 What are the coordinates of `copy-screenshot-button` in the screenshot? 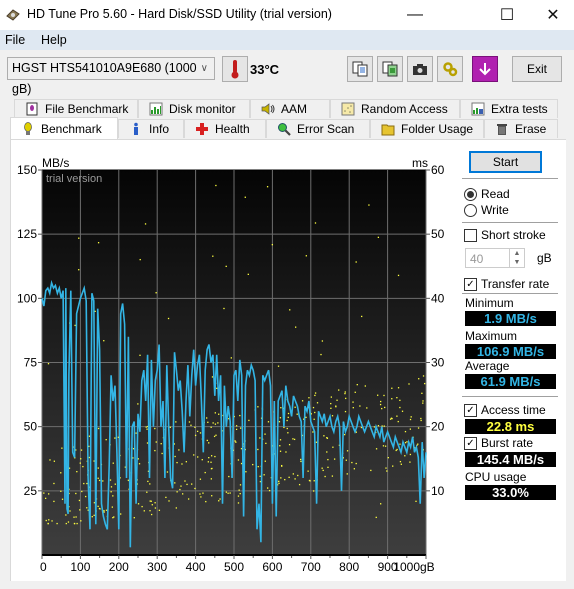 It's located at (390, 69).